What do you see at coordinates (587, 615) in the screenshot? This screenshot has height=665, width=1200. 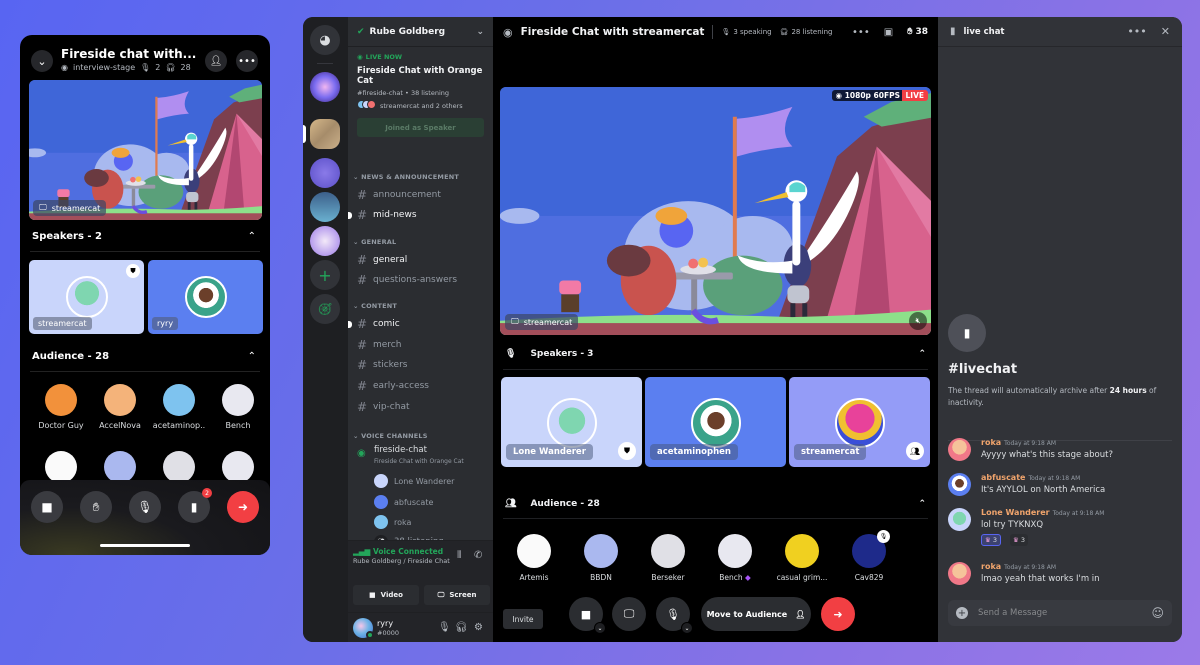 I see `camera-button: ■ ⌄` at bounding box center [587, 615].